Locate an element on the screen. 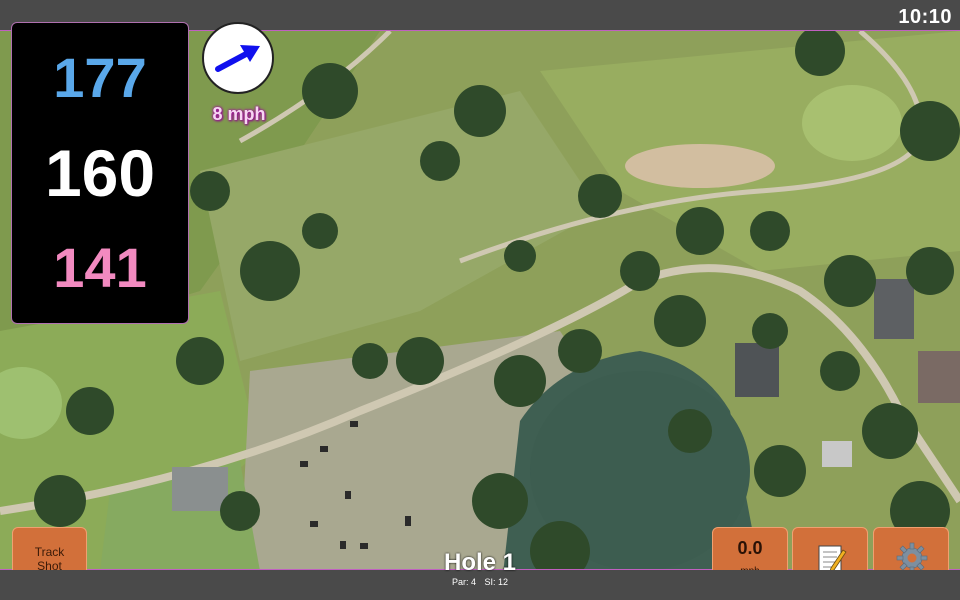 This screenshot has width=960, height=600. wind-direction-arrow-icon is located at coordinates (237, 58).